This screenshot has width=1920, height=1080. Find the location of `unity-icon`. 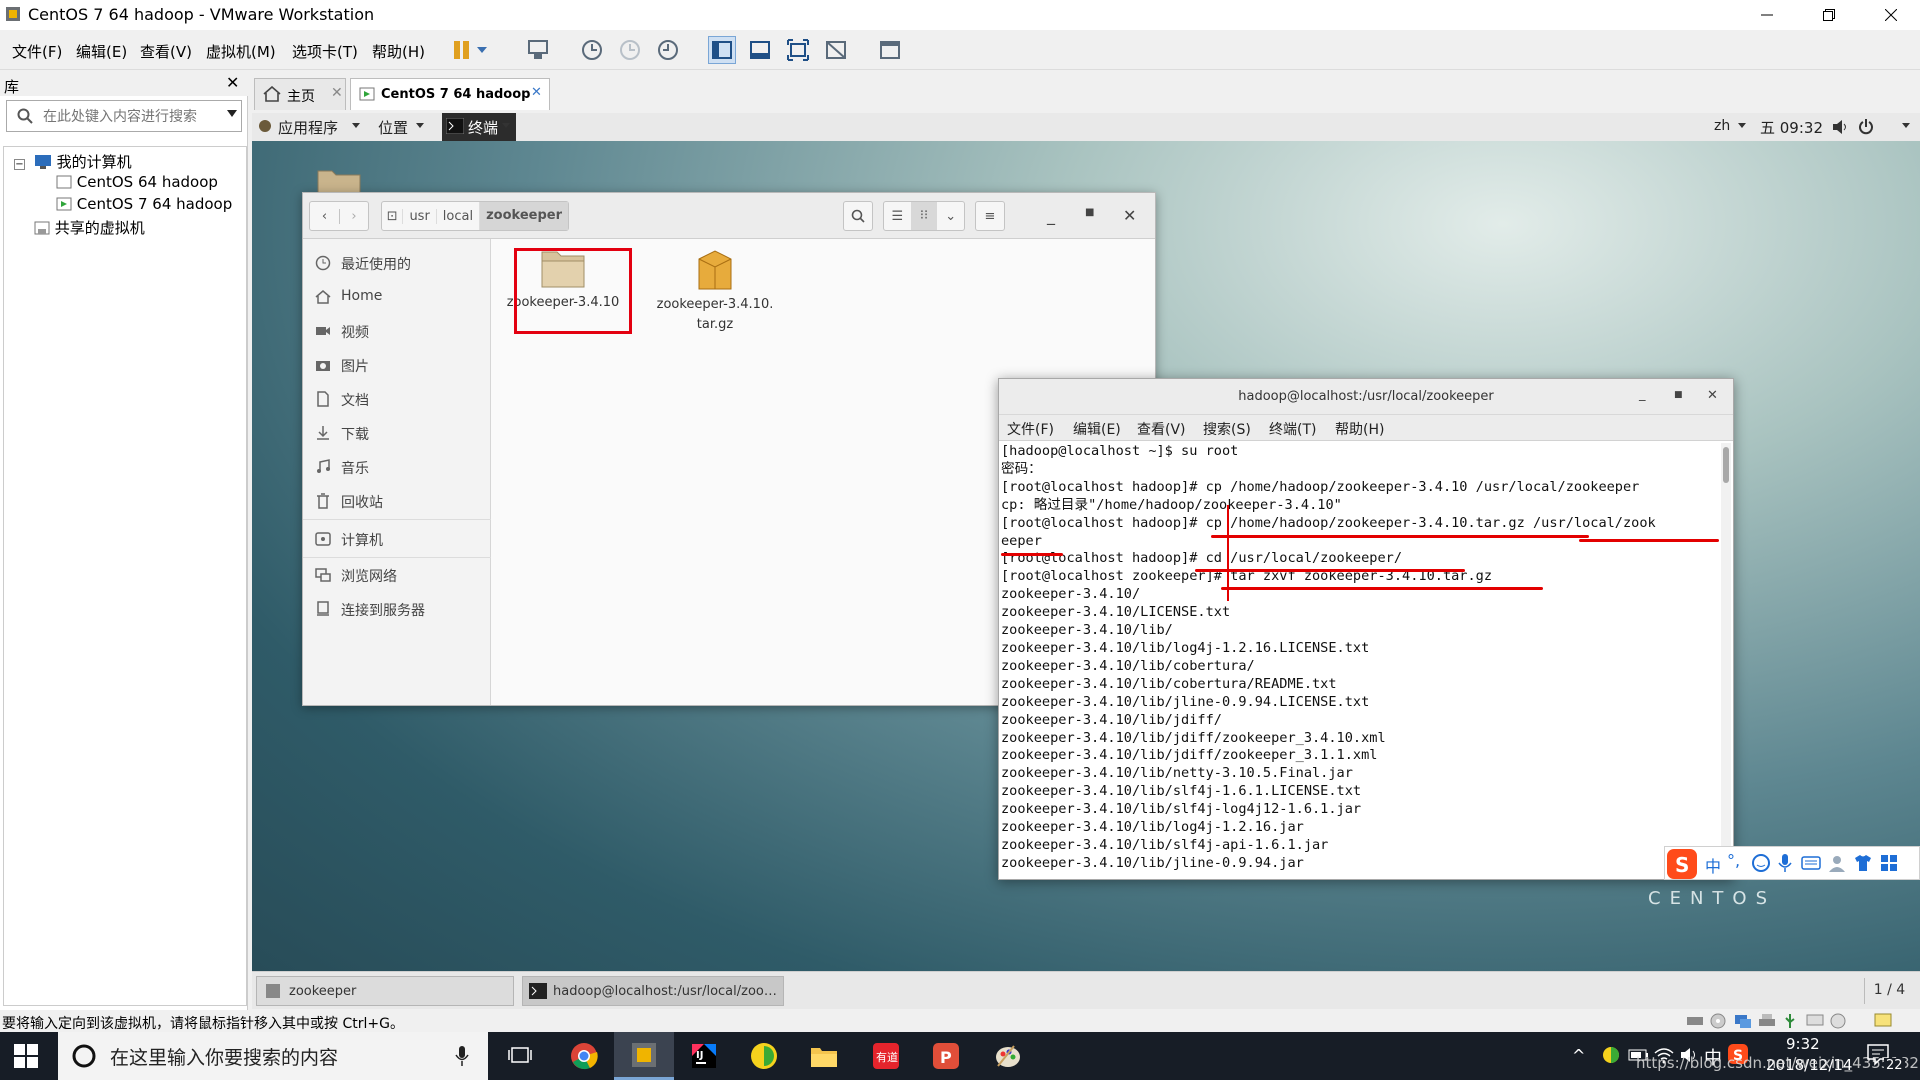

unity-icon is located at coordinates (836, 50).